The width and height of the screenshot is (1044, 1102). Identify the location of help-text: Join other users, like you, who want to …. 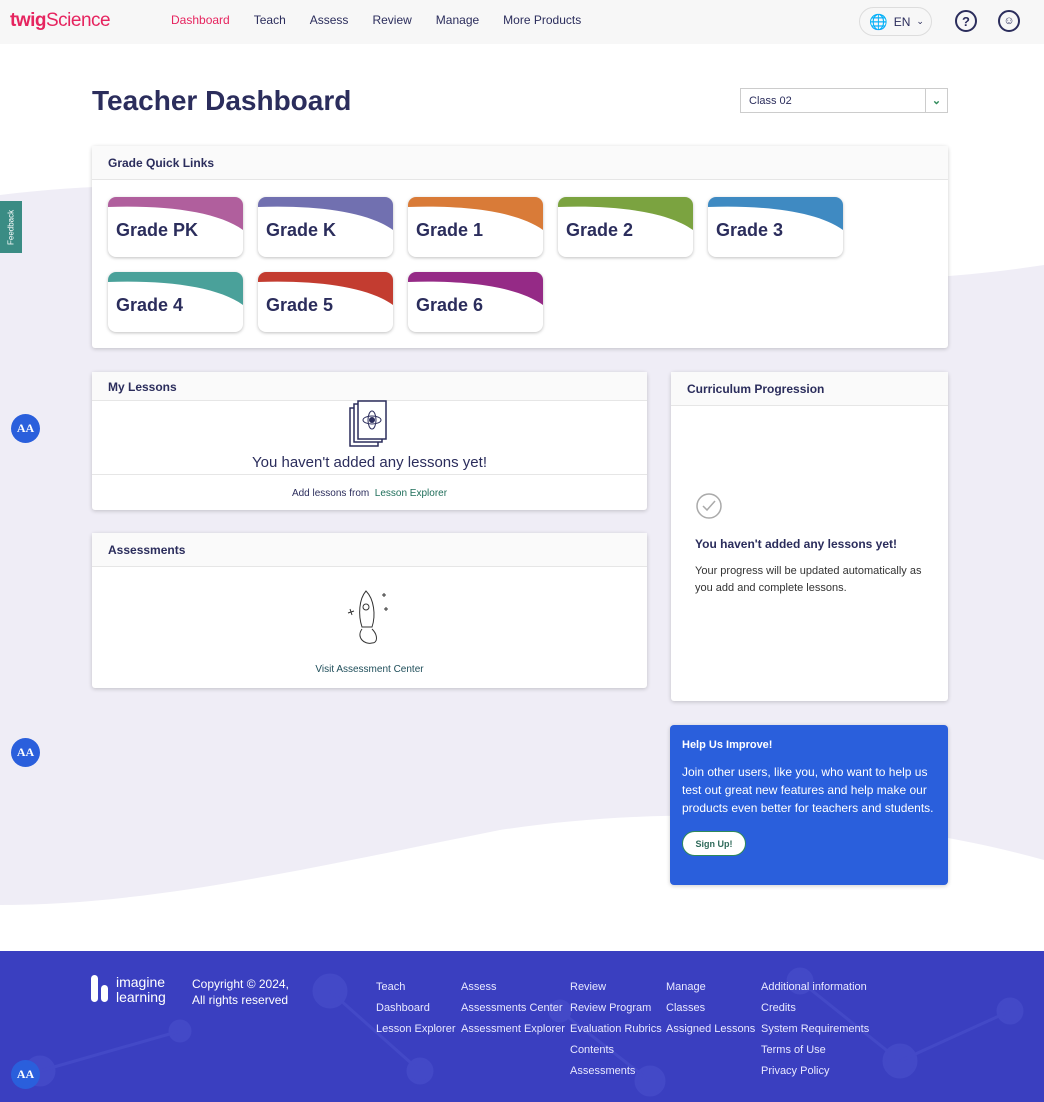
(808, 790).